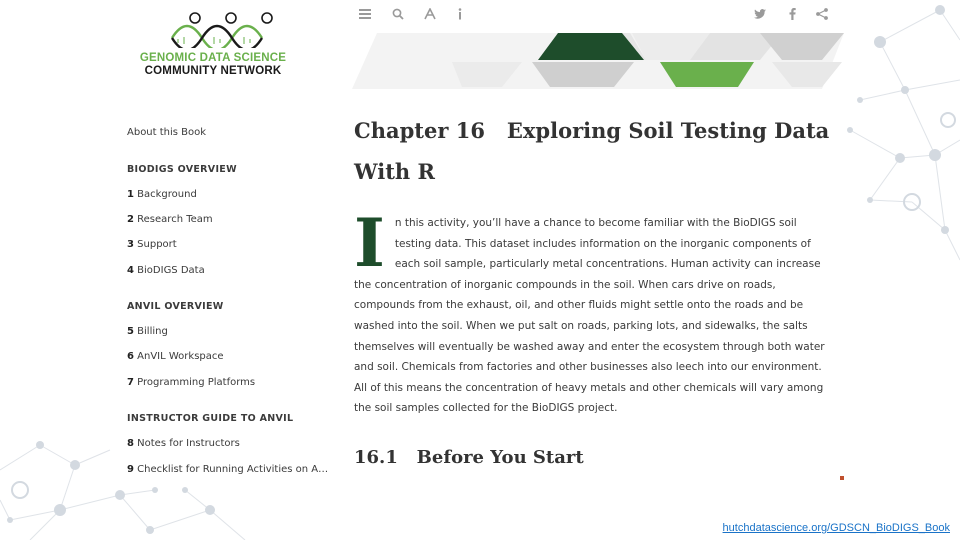 This screenshot has width=960, height=540. Describe the element at coordinates (419, 130) in the screenshot. I see `chapter-label: Chapter 16` at that location.